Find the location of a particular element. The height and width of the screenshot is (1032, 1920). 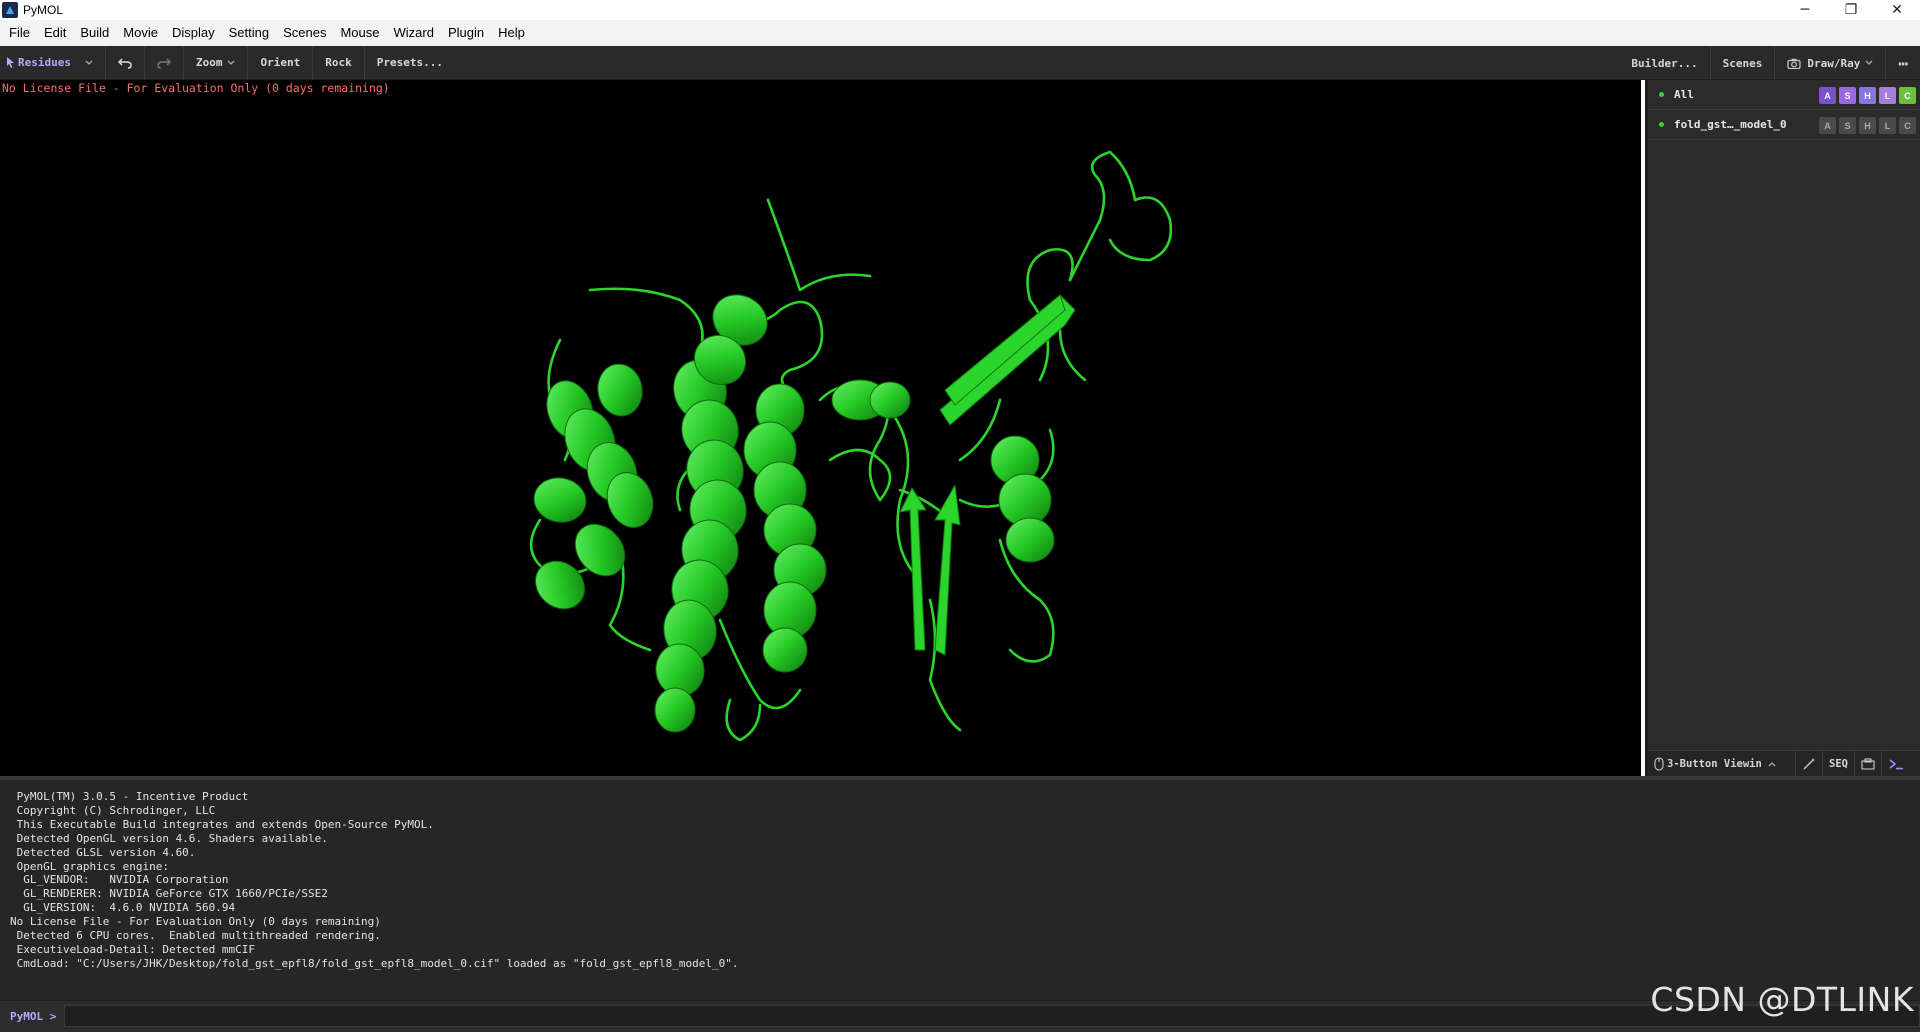

chevron-up-icon is located at coordinates (1772, 763).